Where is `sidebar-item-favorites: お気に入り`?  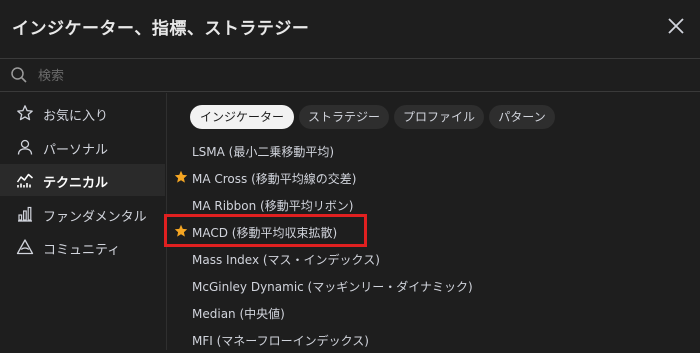
sidebar-item-favorites: お気に入り is located at coordinates (82, 113).